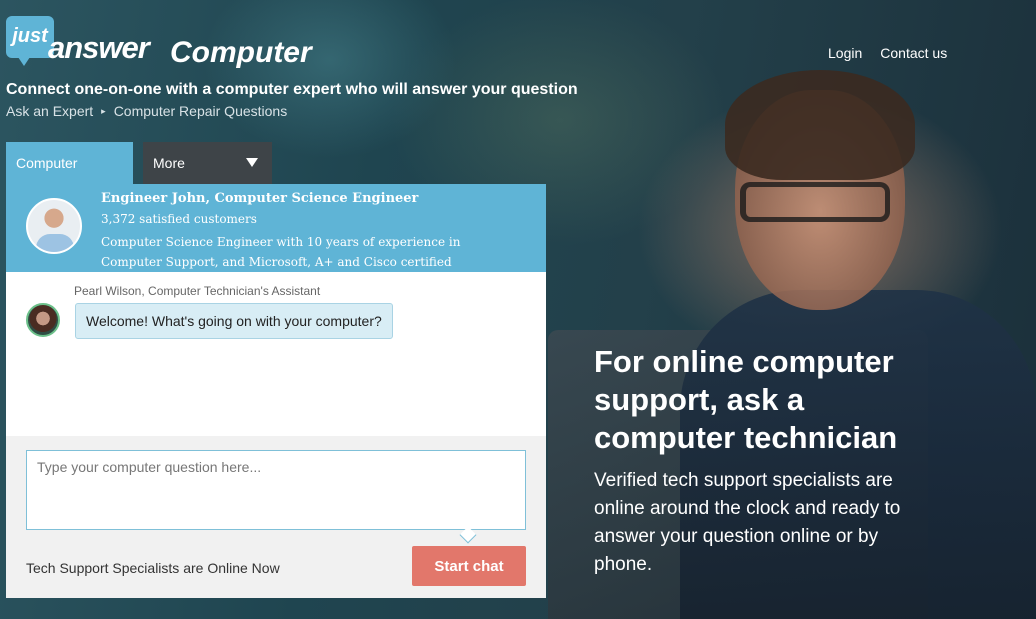 Image resolution: width=1036 pixels, height=619 pixels. Describe the element at coordinates (54, 226) in the screenshot. I see `expert-avatar` at that location.